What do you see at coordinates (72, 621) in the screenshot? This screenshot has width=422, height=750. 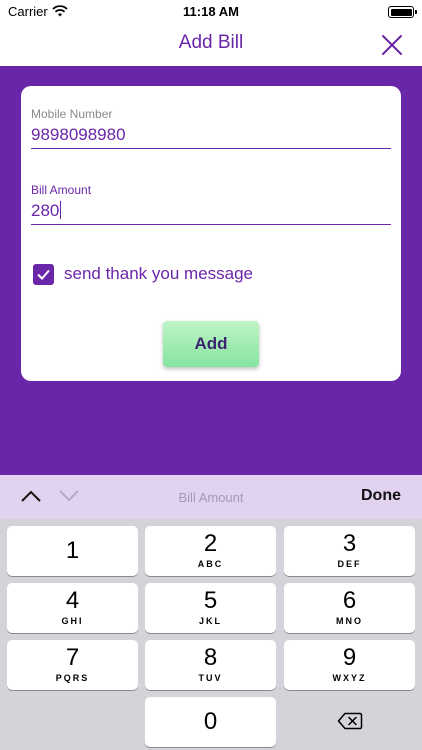 I see `key-letters: GHI` at bounding box center [72, 621].